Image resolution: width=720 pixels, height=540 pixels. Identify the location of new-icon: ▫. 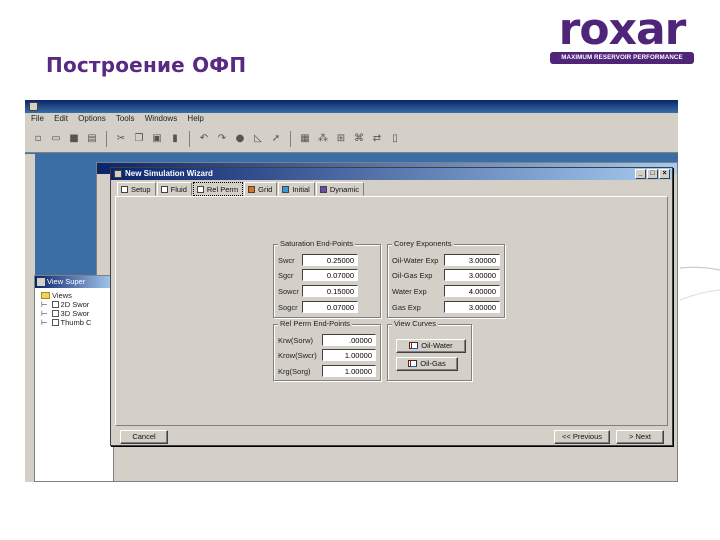
(38, 139).